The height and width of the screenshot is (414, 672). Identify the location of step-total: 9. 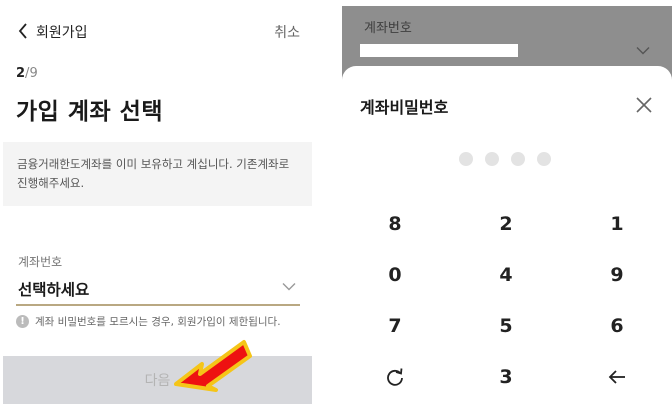
(33, 73).